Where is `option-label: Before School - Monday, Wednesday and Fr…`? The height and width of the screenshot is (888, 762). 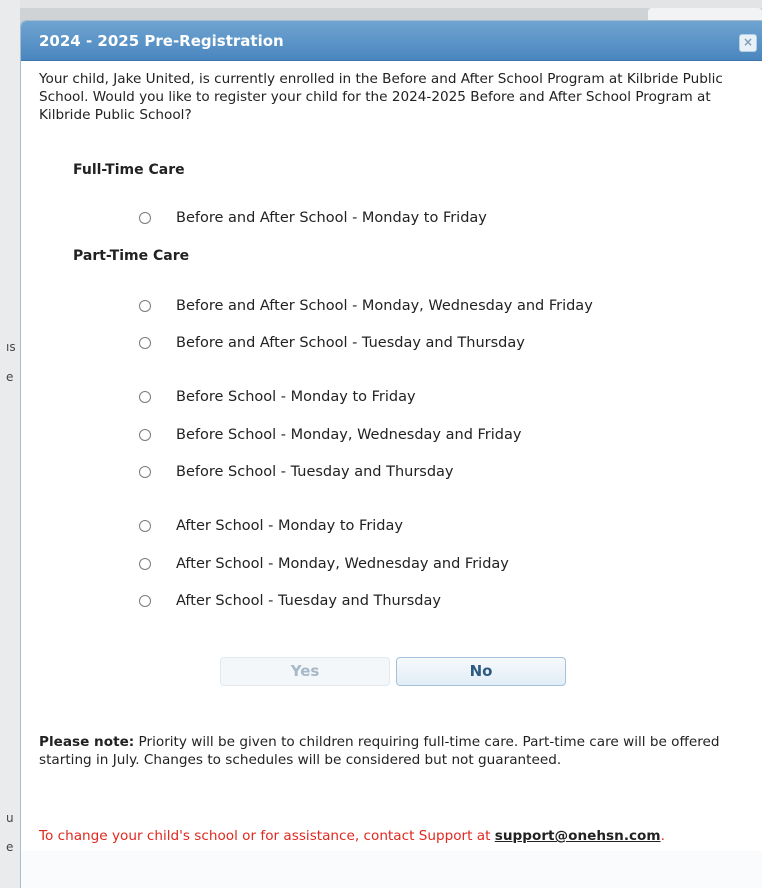
option-label: Before School - Monday, Wednesday and Fr… is located at coordinates (349, 435).